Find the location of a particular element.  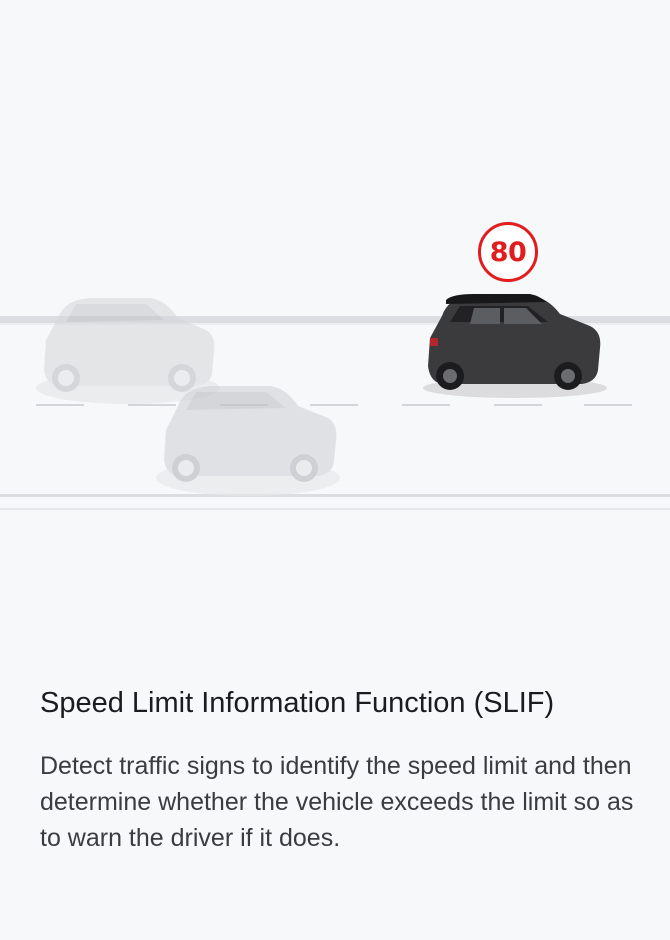

ghost-vehicle-lane-change is located at coordinates (248, 441).